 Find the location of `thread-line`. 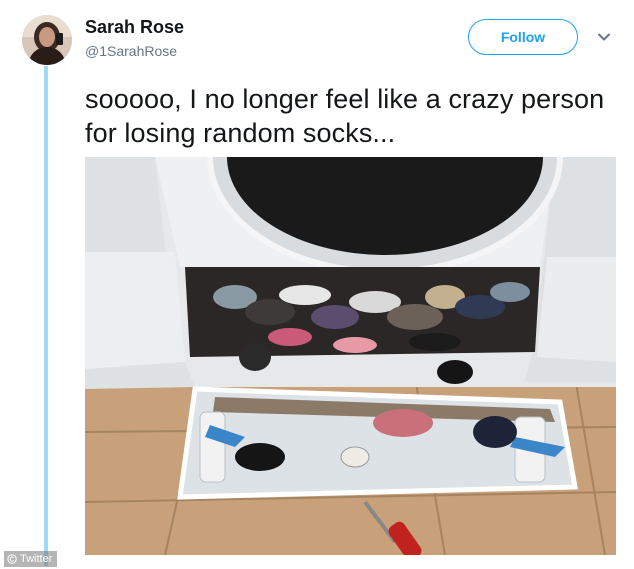

thread-line is located at coordinates (46, 316).